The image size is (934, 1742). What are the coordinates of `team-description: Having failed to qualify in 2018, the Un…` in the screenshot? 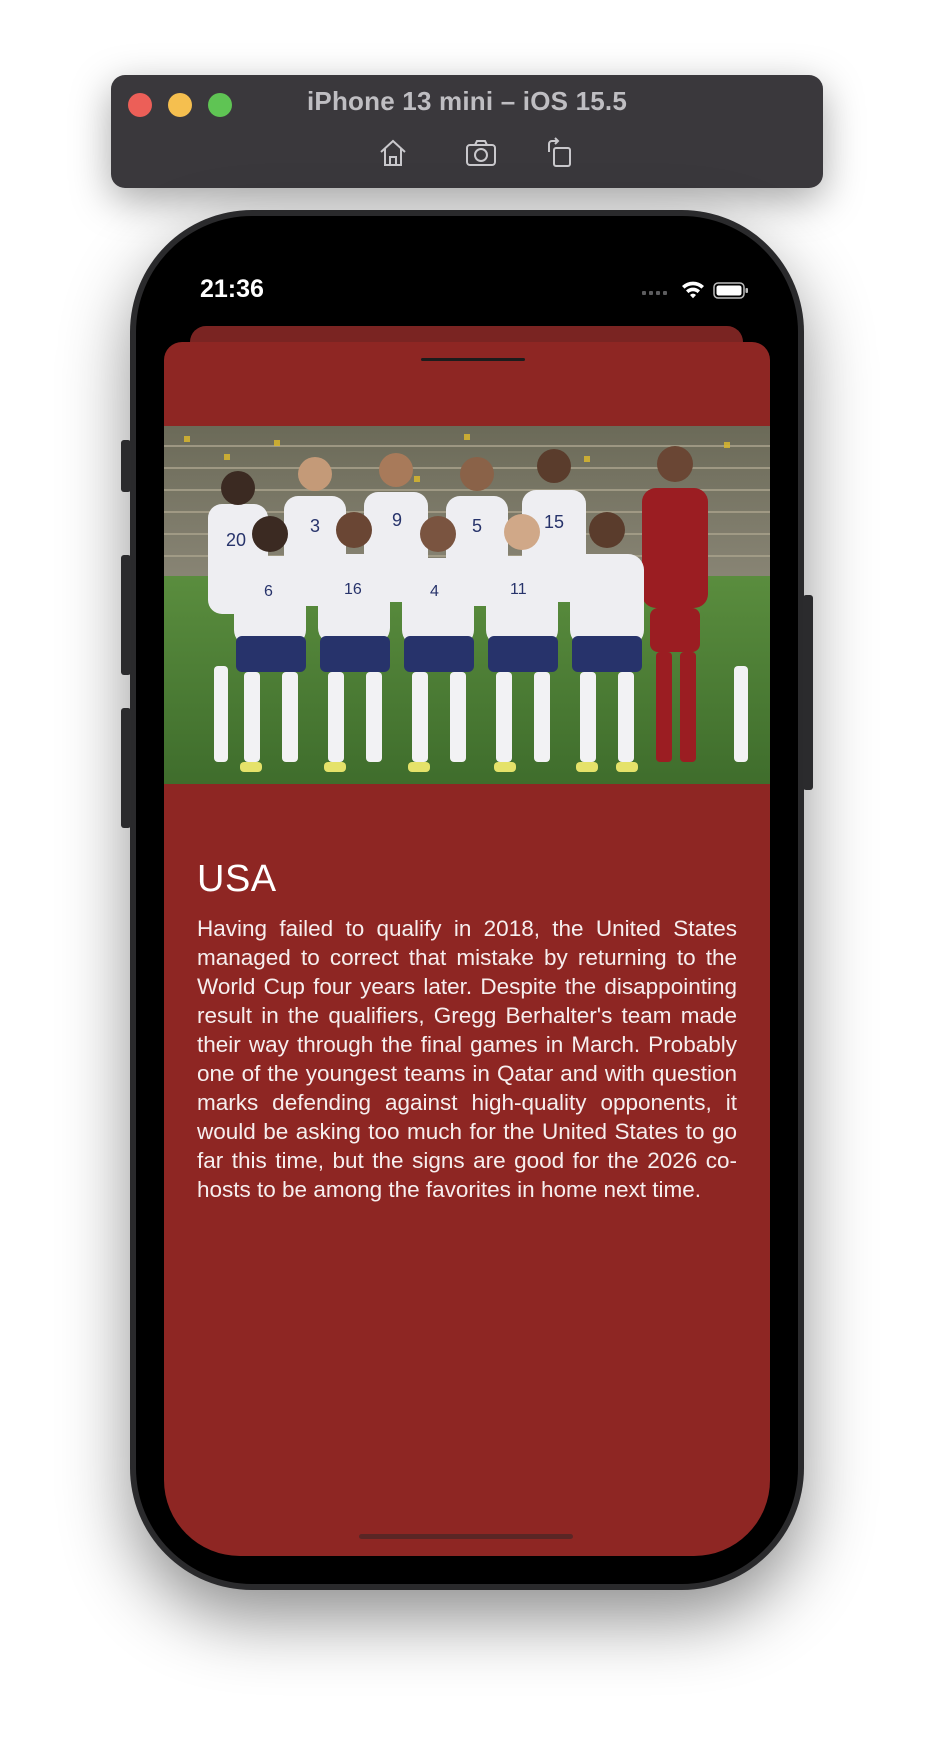 It's located at (467, 1059).